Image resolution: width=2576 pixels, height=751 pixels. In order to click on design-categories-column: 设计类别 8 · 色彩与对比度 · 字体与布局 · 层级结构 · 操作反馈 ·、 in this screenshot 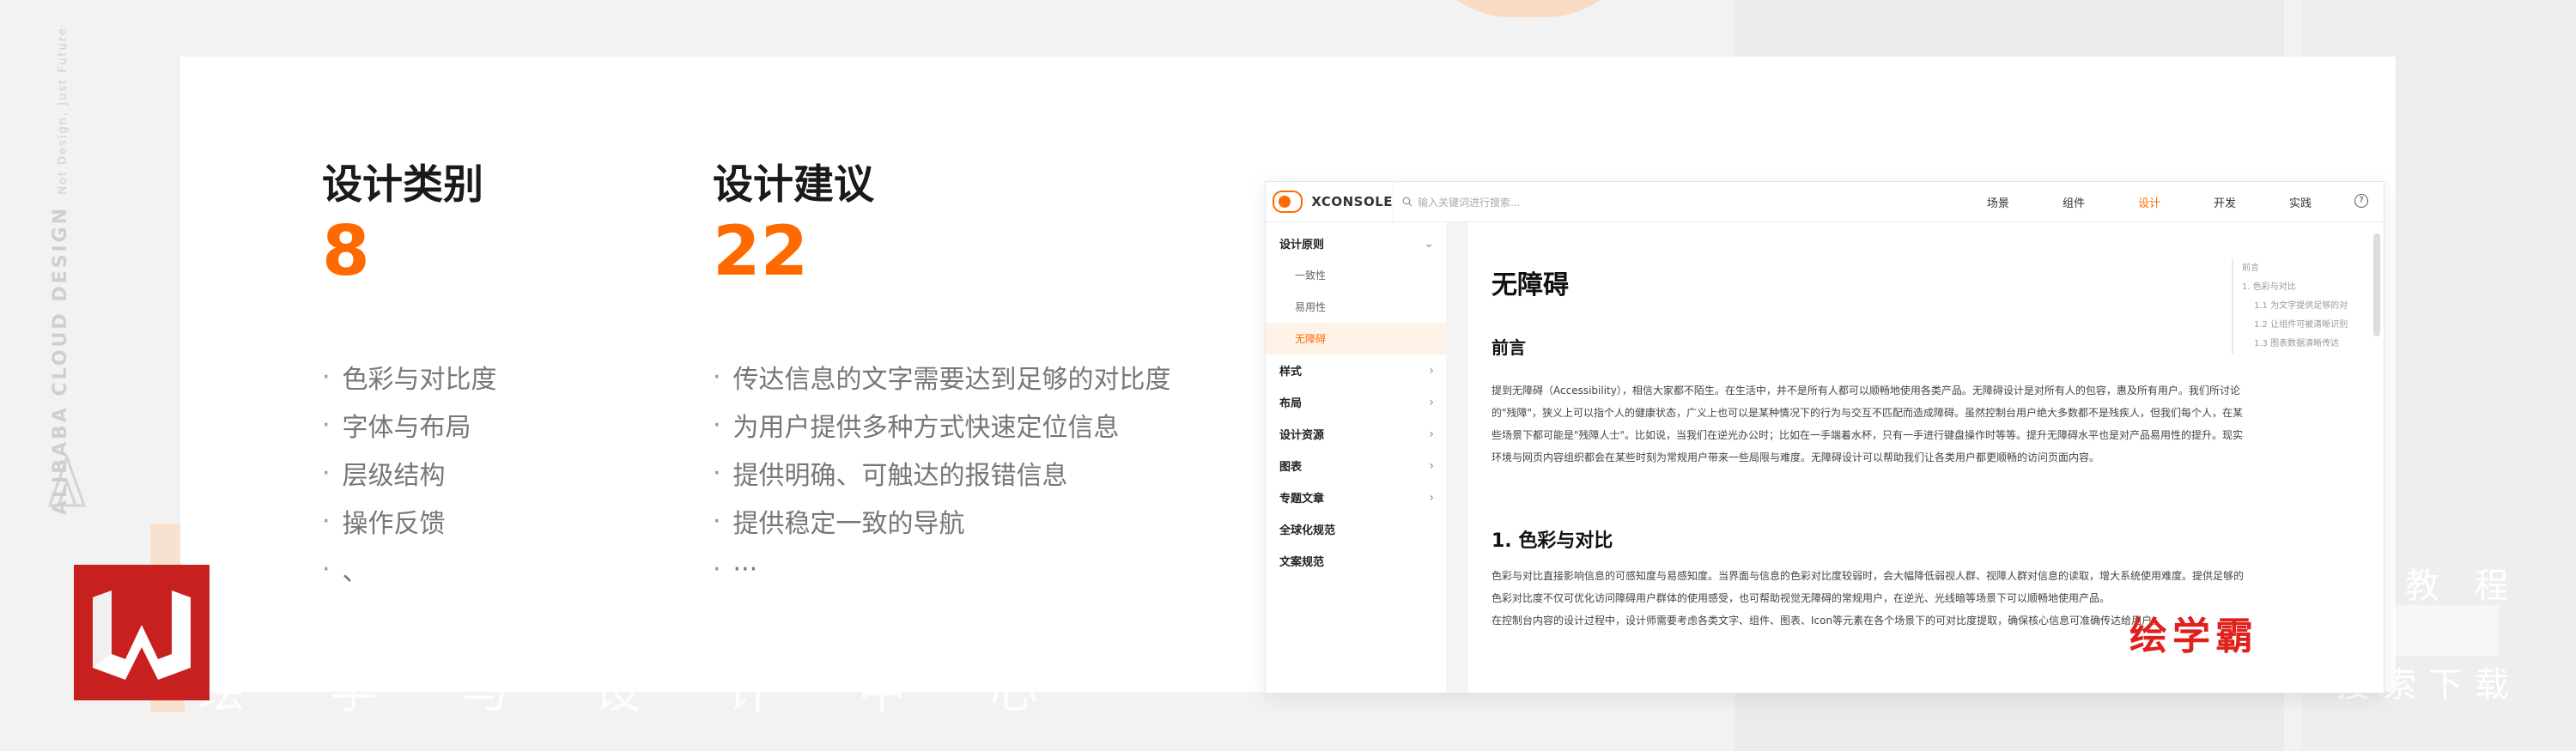, I will do `click(409, 379)`.